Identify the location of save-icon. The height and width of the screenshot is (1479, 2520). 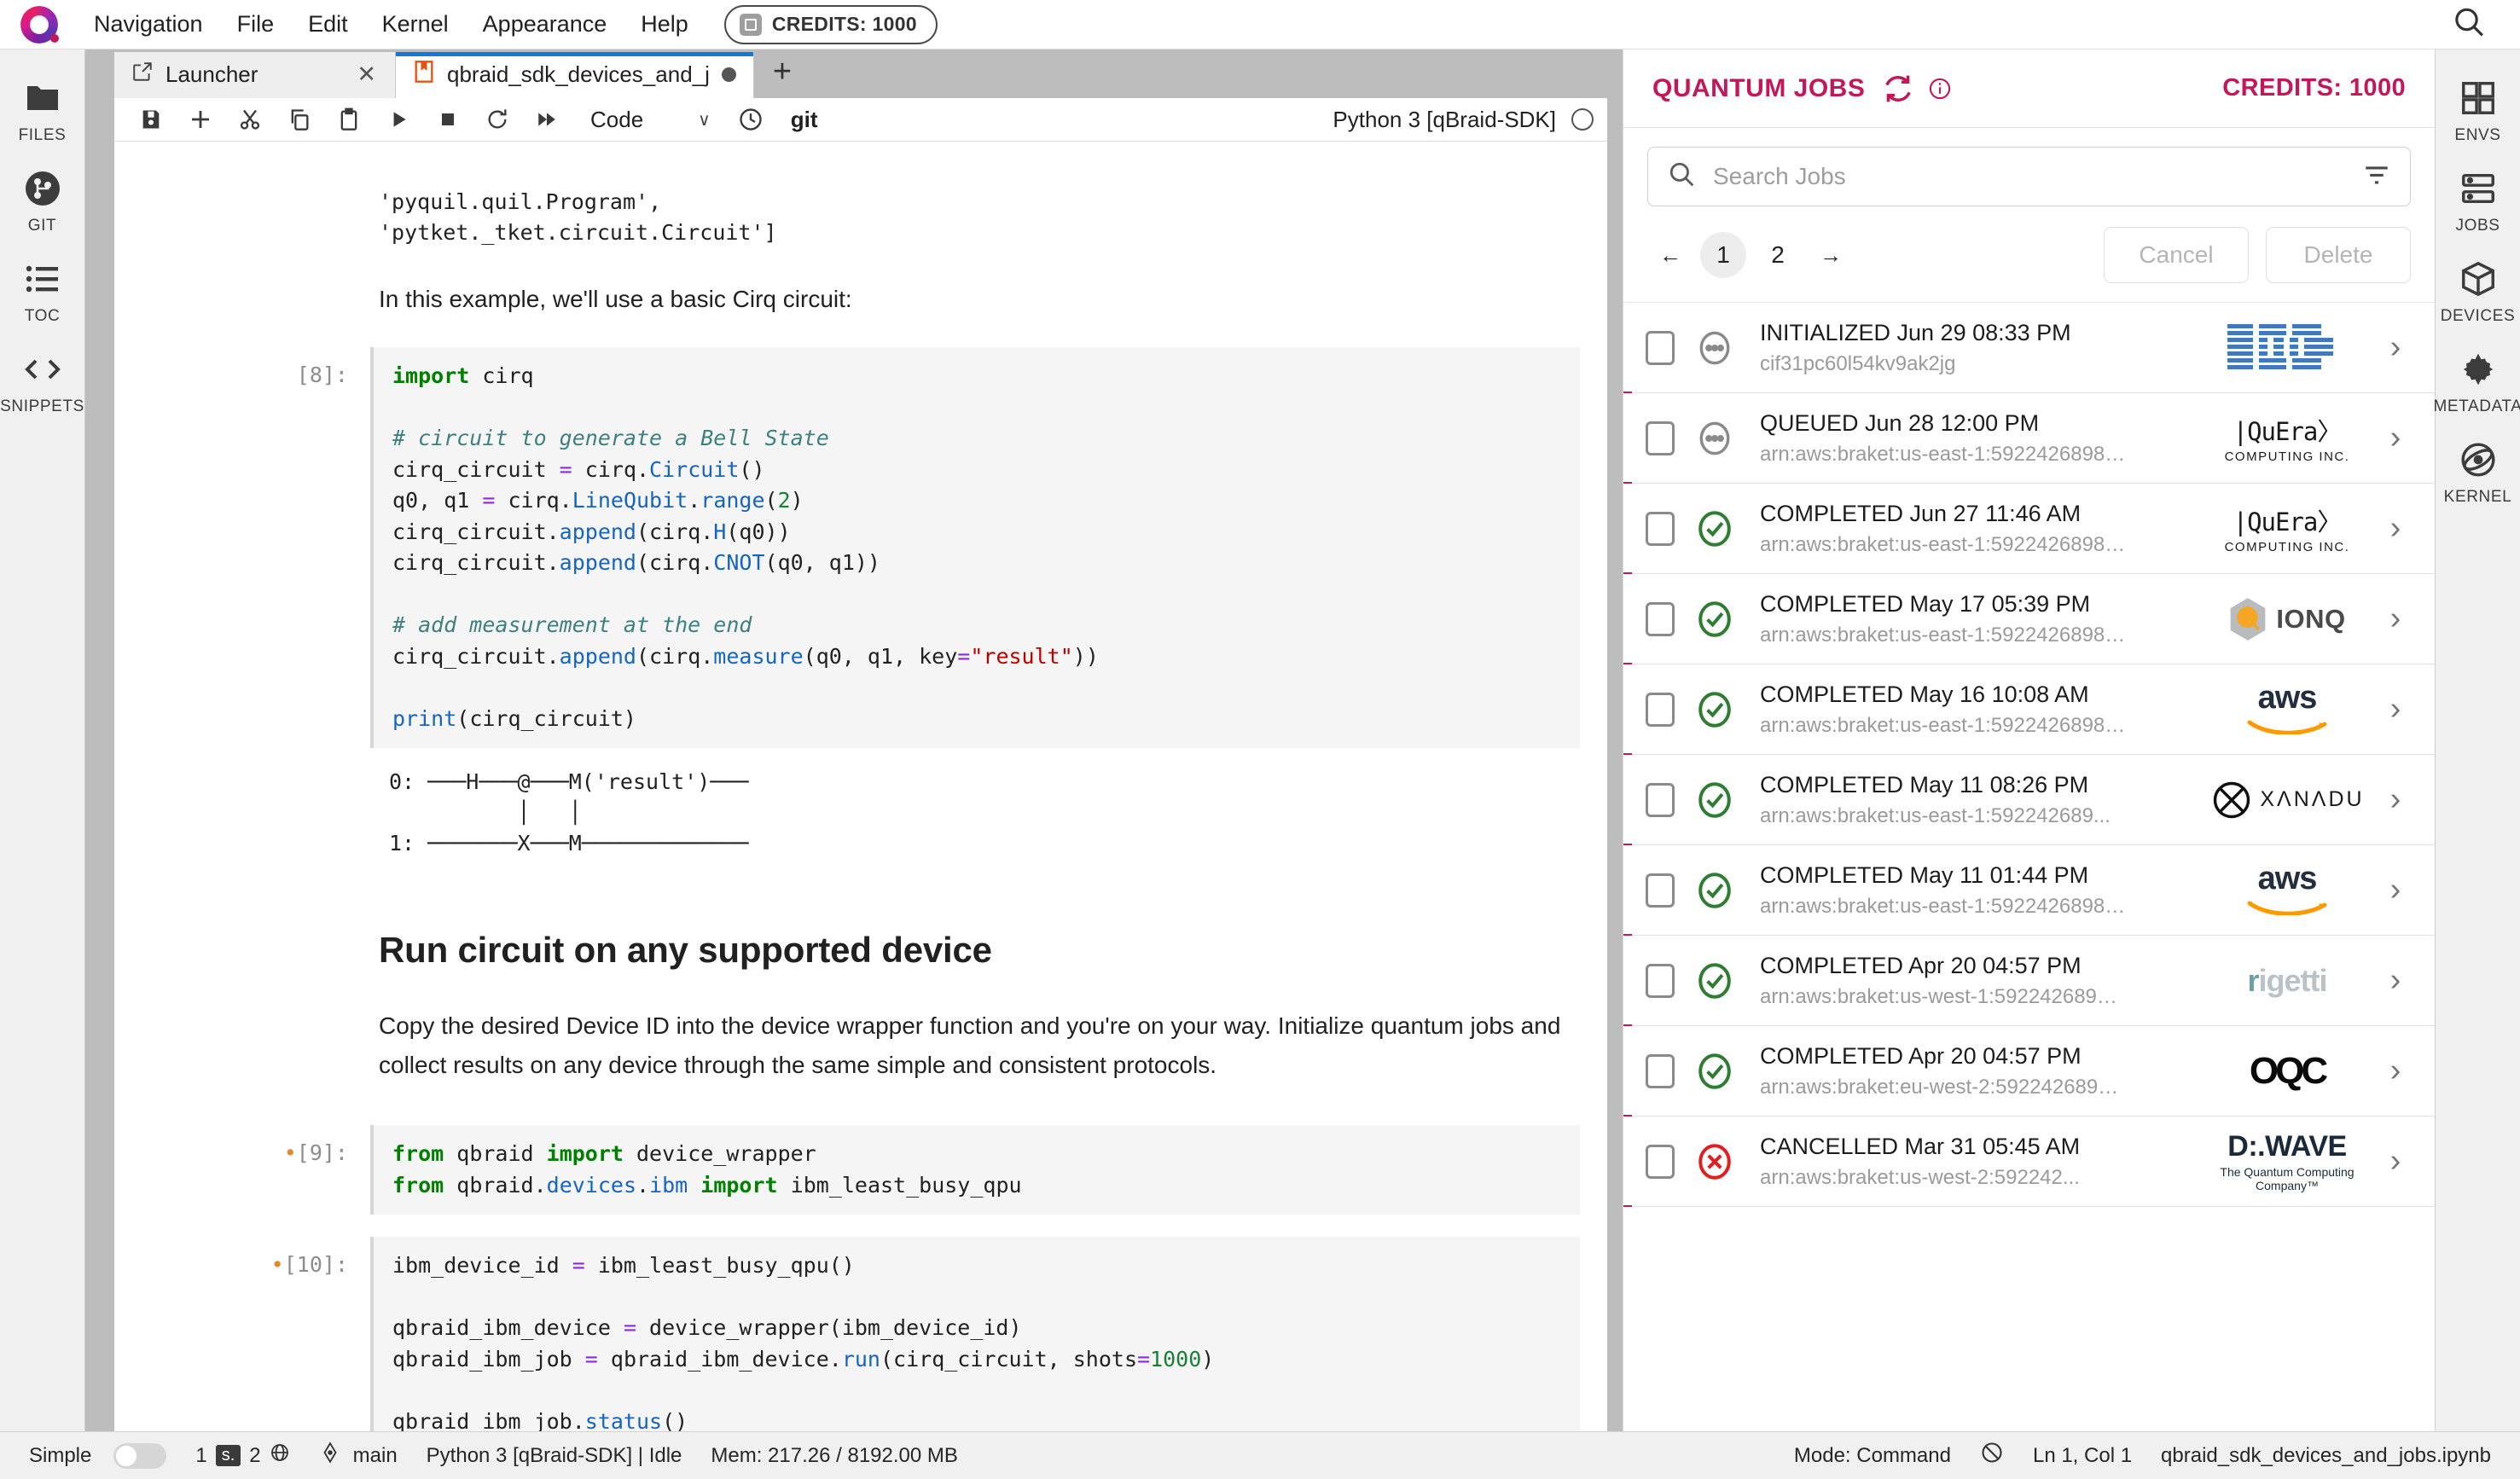
(151, 119).